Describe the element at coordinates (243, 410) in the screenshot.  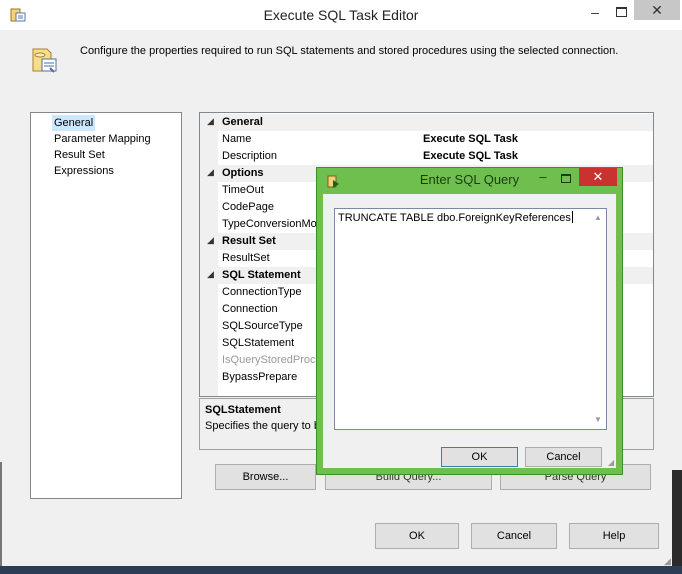
I see `description-title: SQLStatement` at that location.